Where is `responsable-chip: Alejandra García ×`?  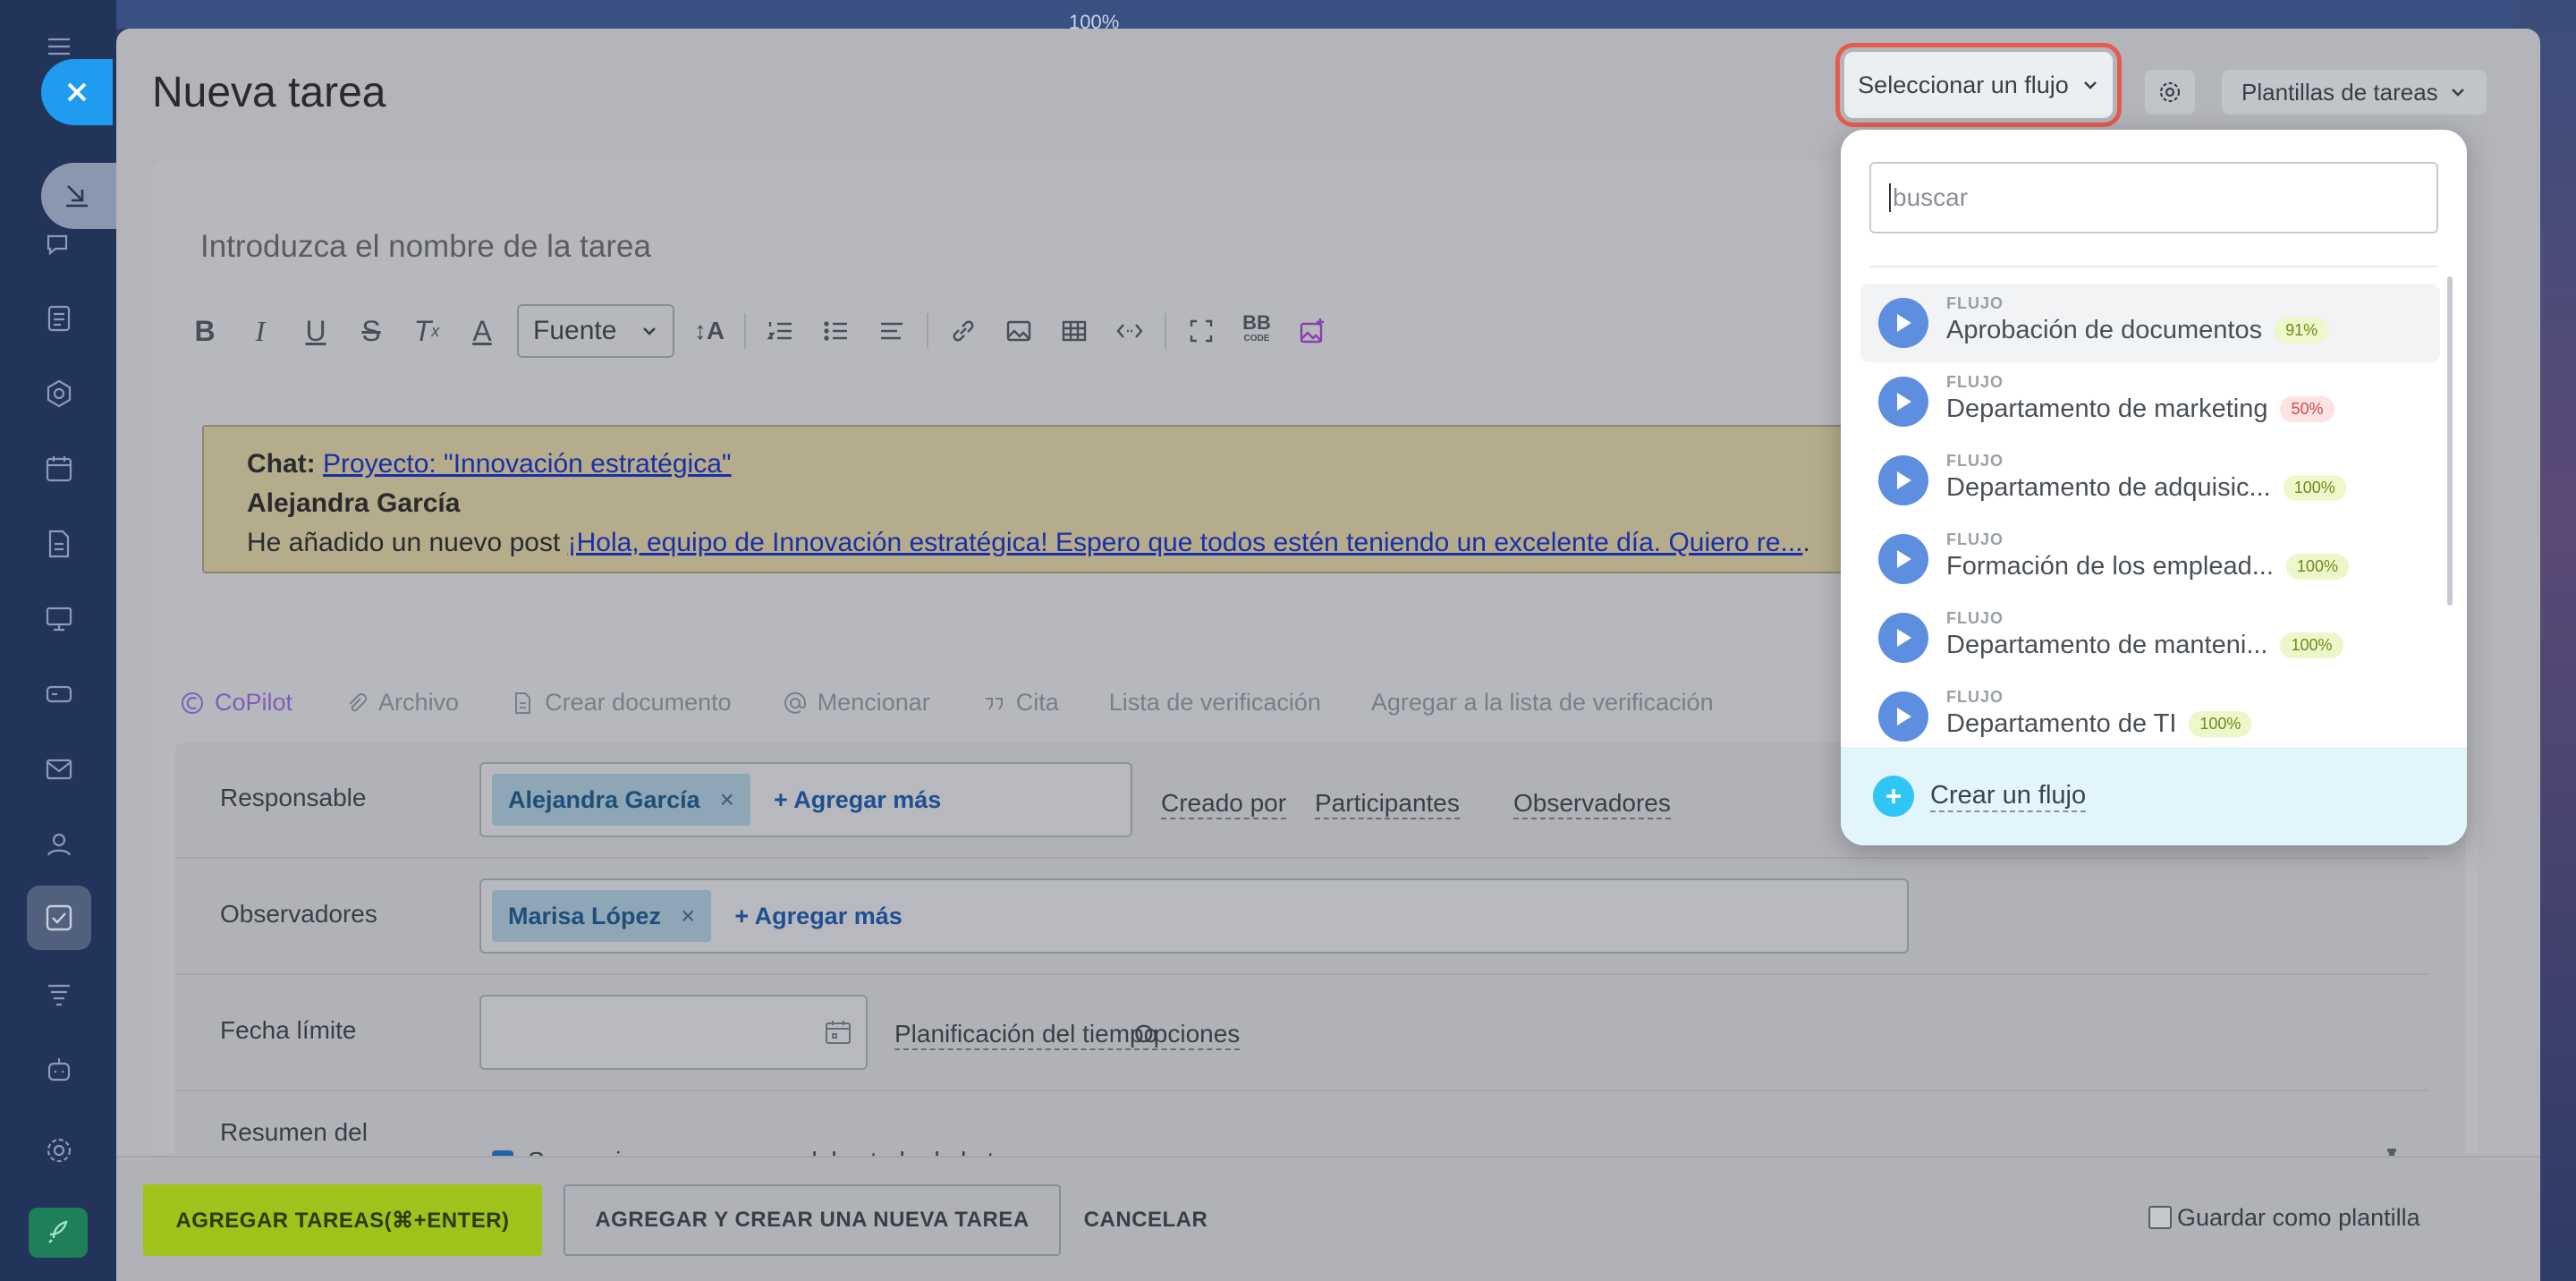
responsable-chip: Alejandra García × is located at coordinates (621, 800).